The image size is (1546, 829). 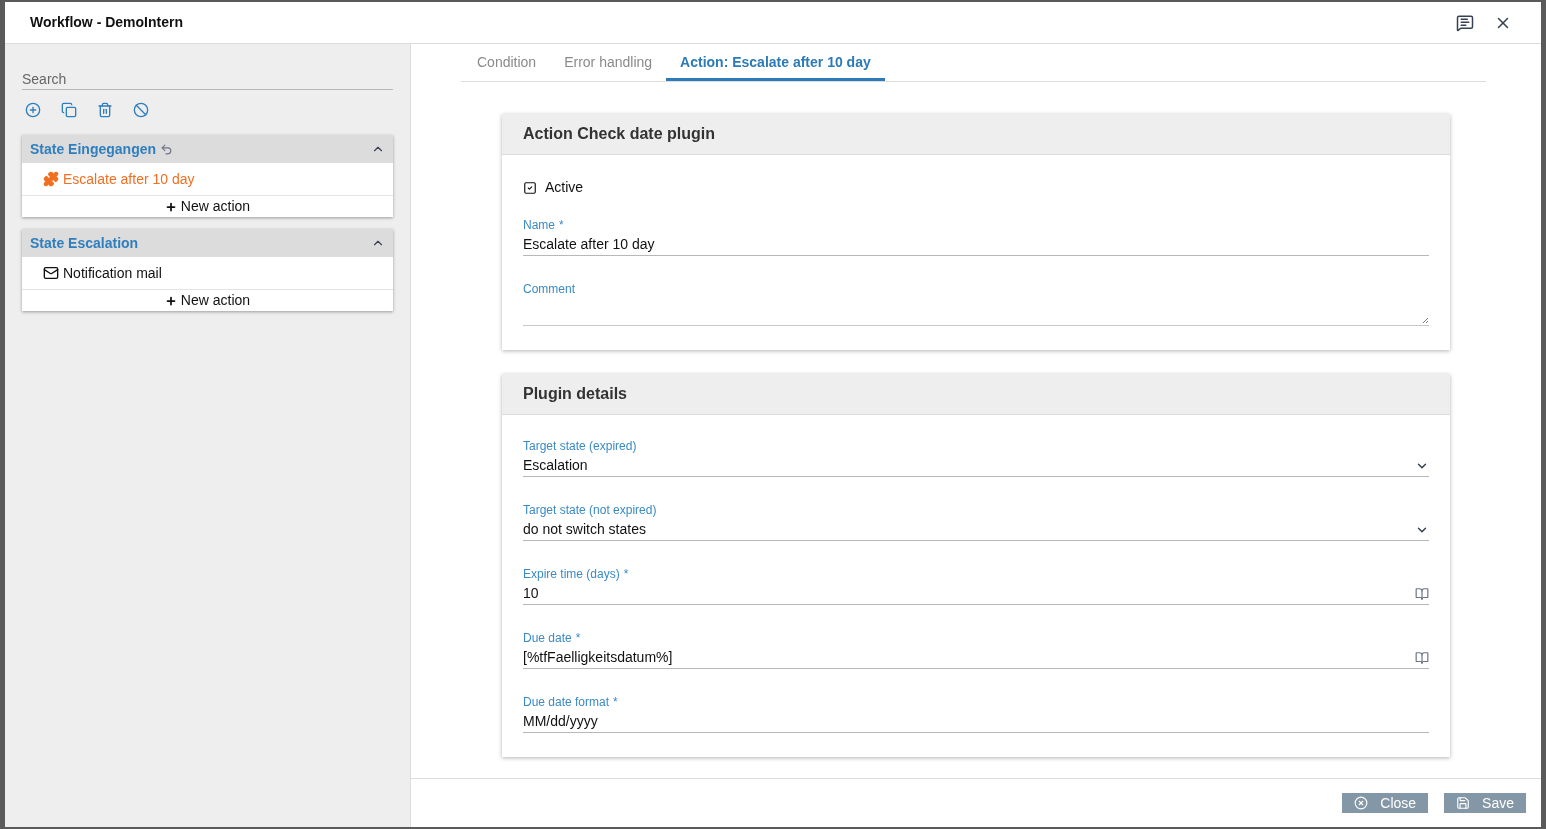 I want to click on field-label: Comment, so click(x=549, y=289).